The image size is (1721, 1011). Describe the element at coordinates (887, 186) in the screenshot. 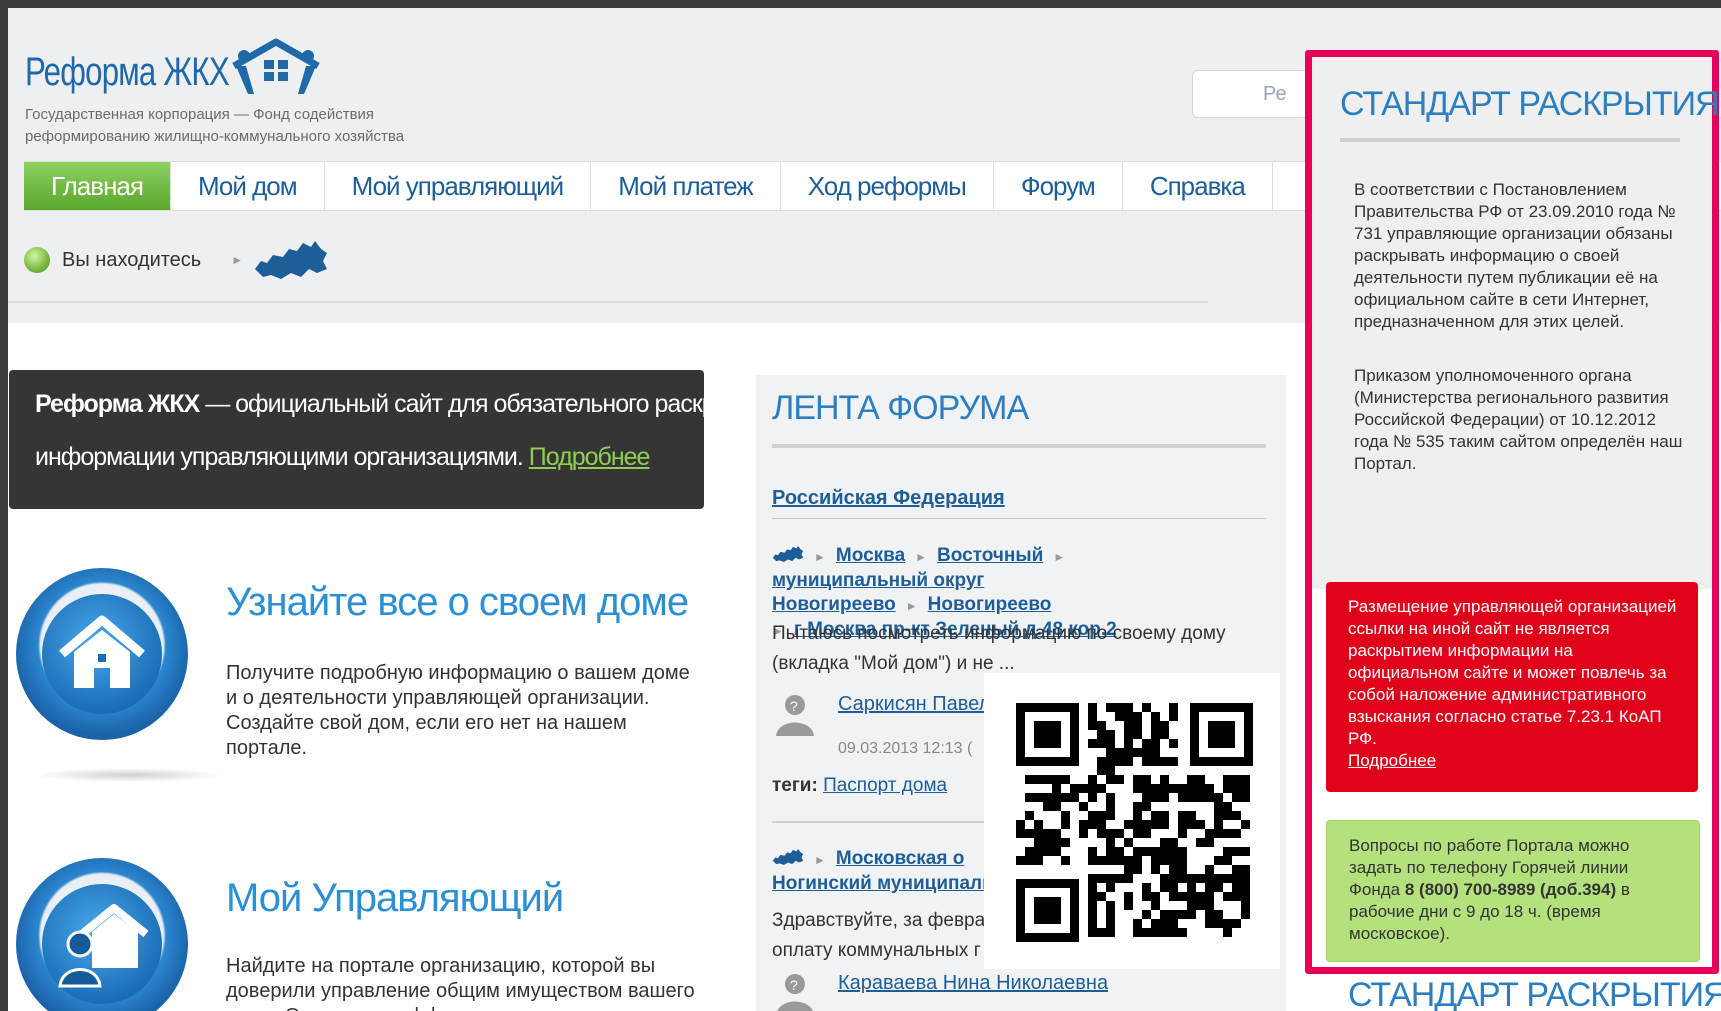

I see `nav-item-reform-progress: Ход реформы` at that location.